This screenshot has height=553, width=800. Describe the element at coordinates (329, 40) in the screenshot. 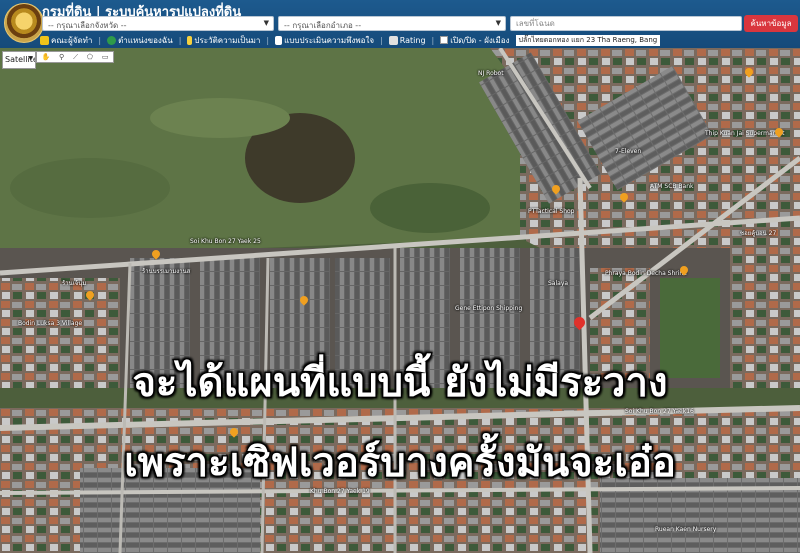

I see `toolbar-item-label: แบบประเมินความพึงพอใจ` at that location.